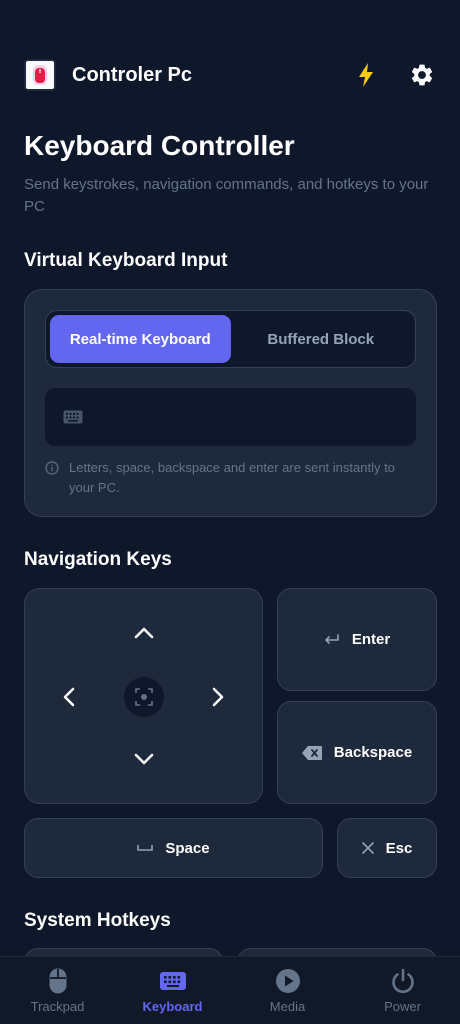  I want to click on nav-power: Power, so click(402, 990).